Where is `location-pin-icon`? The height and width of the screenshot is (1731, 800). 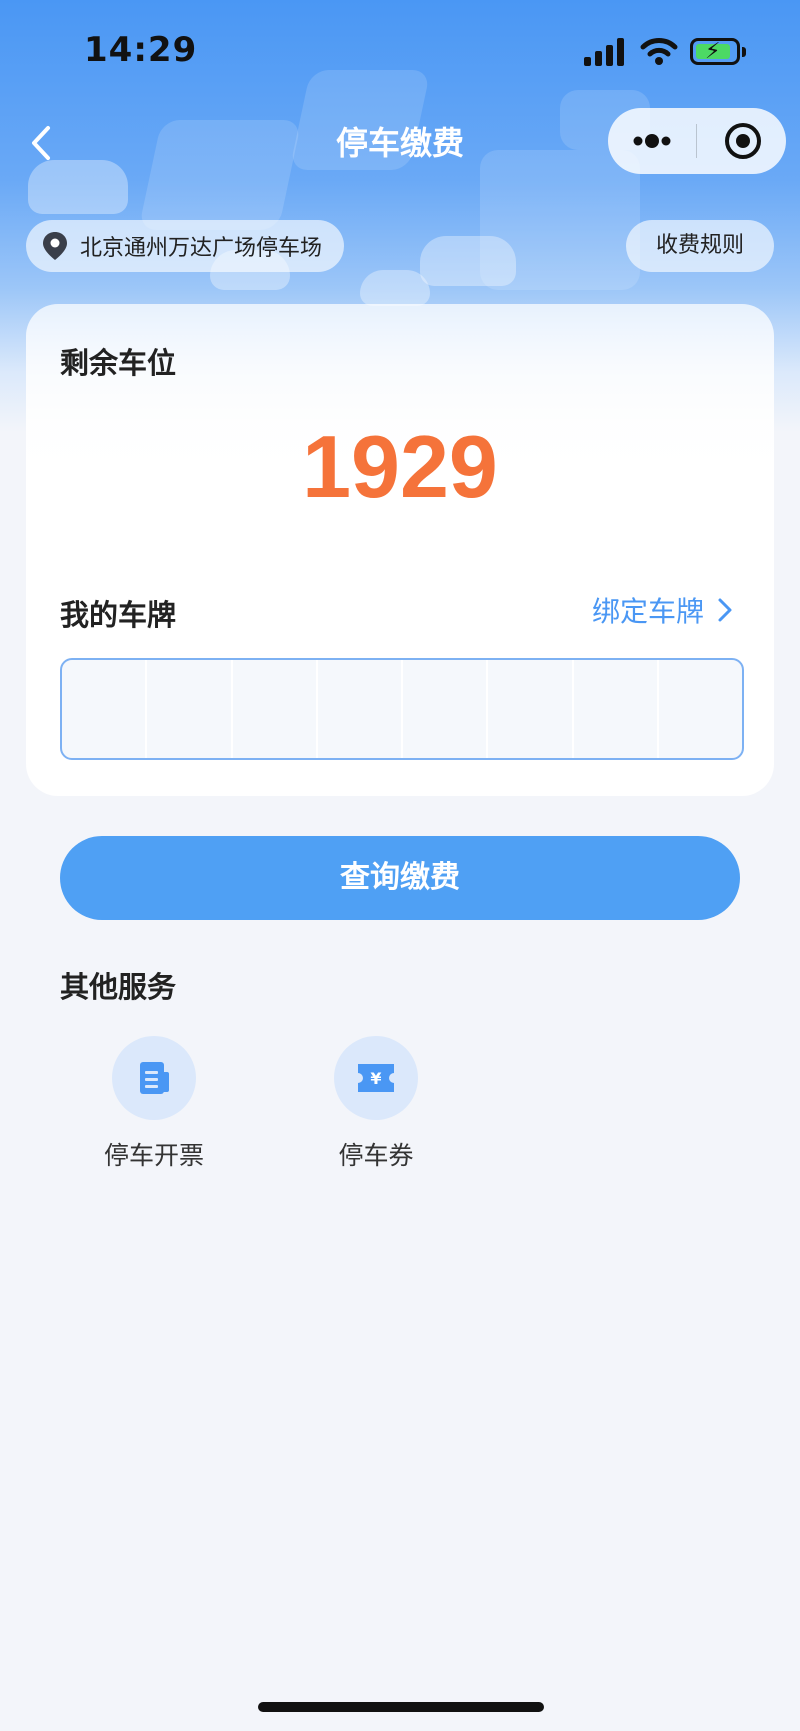 location-pin-icon is located at coordinates (55, 246).